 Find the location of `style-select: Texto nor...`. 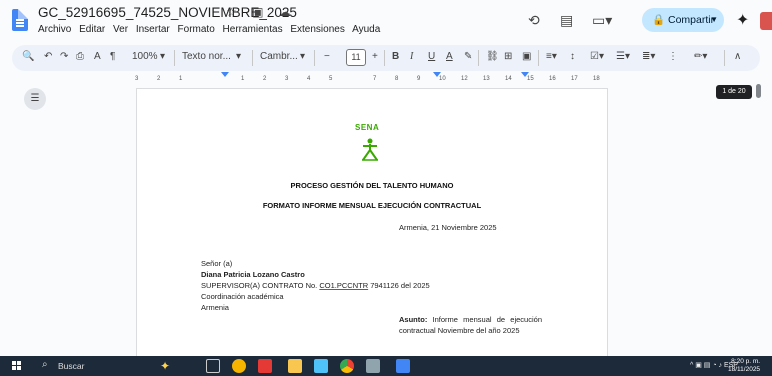

style-select: Texto nor... is located at coordinates (206, 56).